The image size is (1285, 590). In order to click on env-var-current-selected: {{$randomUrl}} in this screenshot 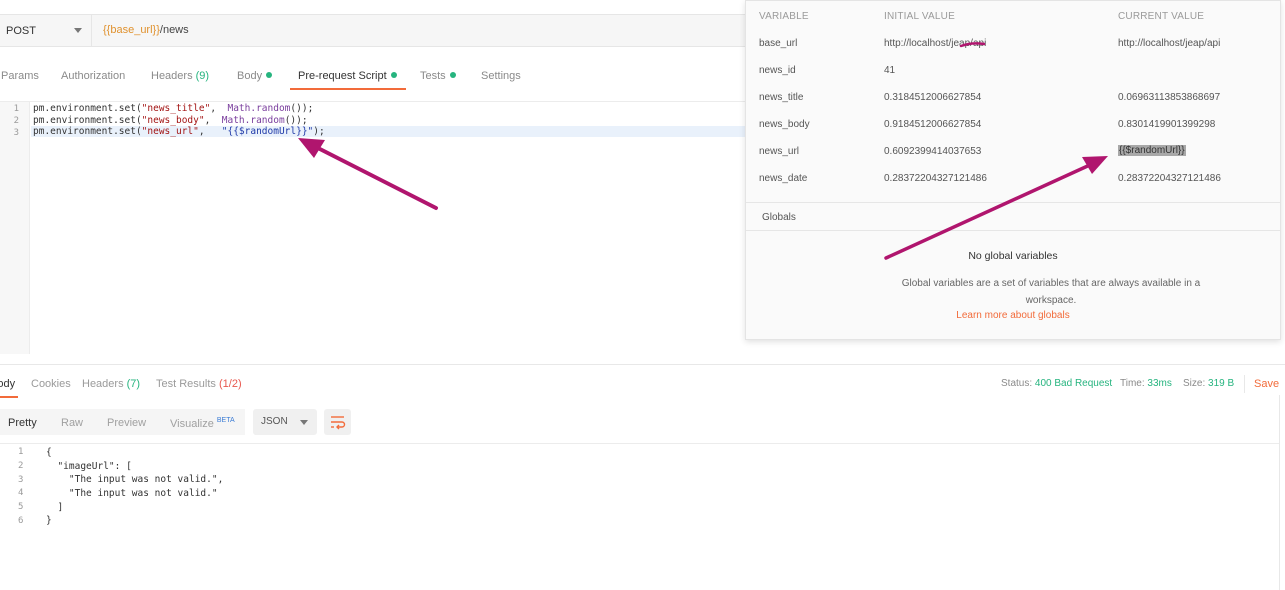, I will do `click(1152, 150)`.